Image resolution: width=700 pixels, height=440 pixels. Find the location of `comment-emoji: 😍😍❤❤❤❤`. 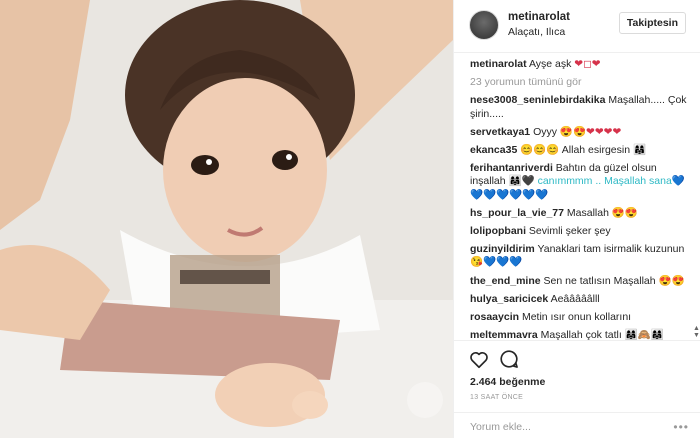

comment-emoji: 😍😍❤❤❤❤ is located at coordinates (590, 131).